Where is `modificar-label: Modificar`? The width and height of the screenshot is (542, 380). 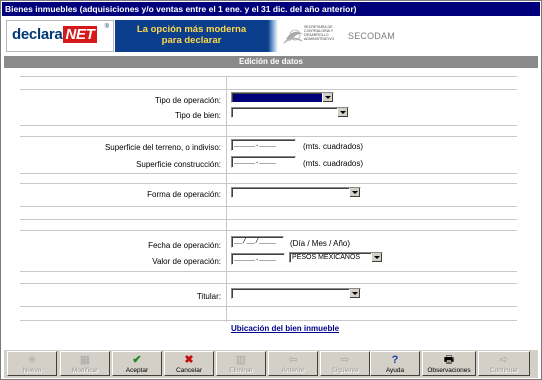 modificar-label: Modificar is located at coordinates (85, 370).